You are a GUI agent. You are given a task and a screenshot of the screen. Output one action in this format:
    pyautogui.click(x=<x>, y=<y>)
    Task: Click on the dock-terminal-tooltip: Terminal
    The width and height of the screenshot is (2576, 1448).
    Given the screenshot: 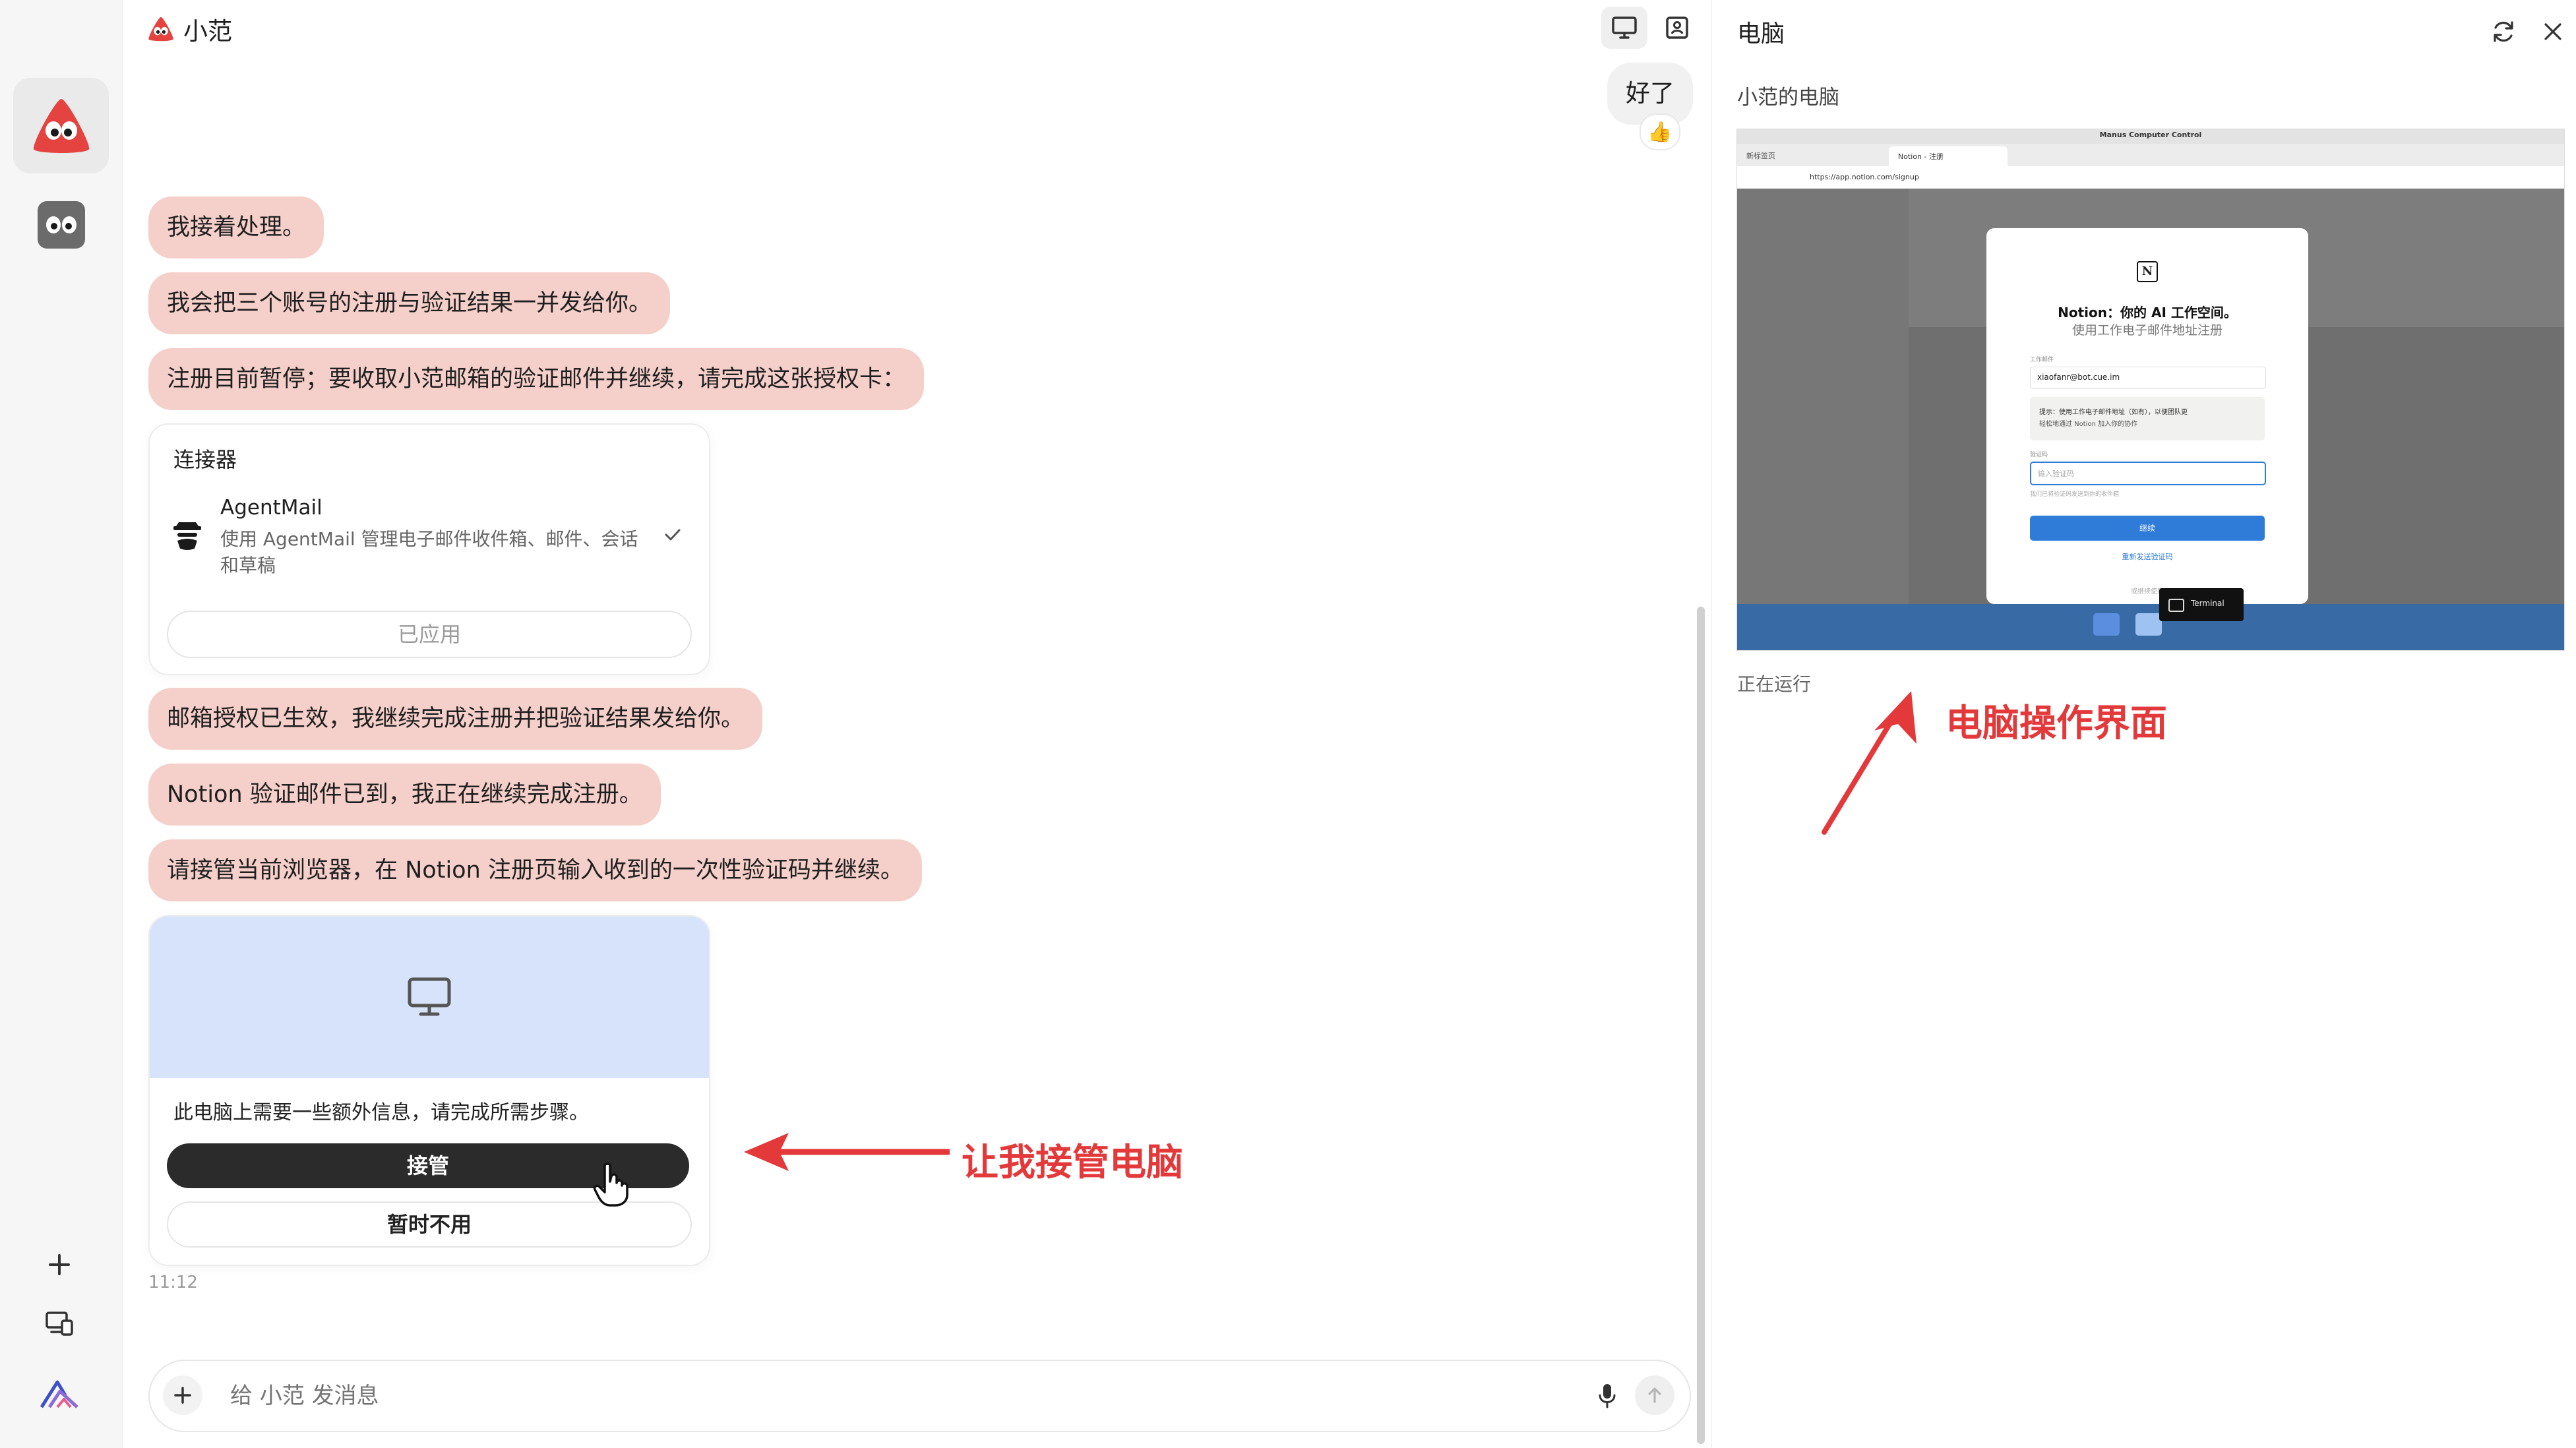 What is the action you would take?
    pyautogui.click(x=2201, y=604)
    